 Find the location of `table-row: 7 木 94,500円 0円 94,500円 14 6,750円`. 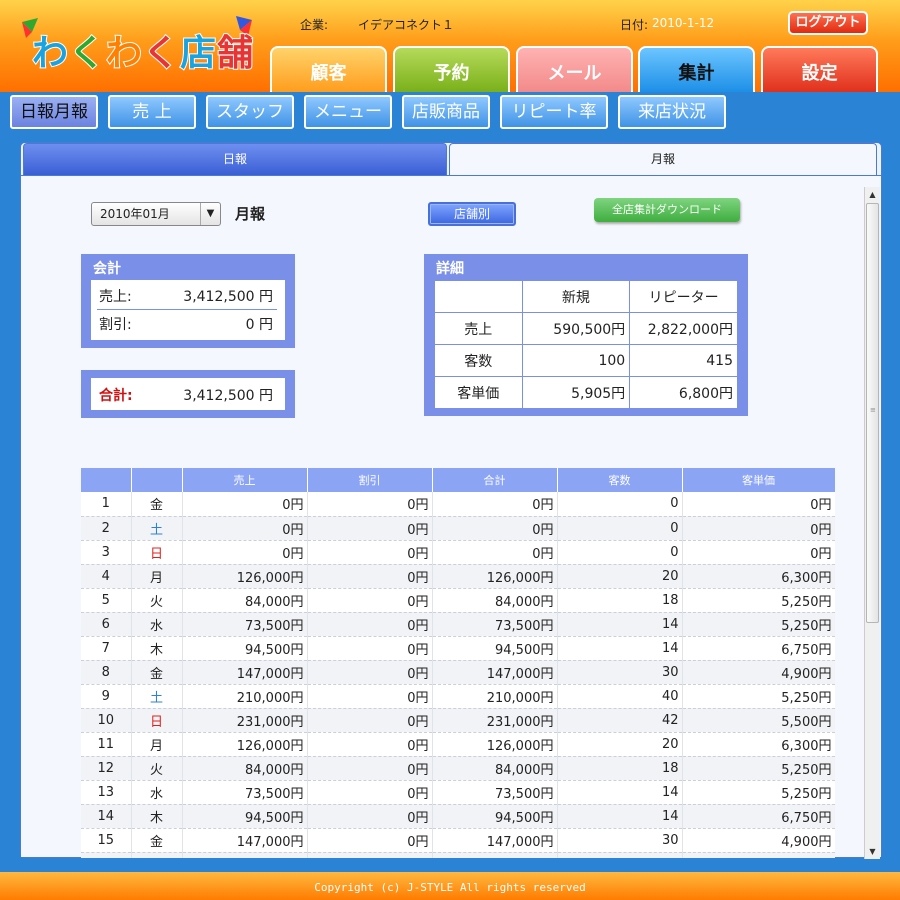

table-row: 7 木 94,500円 0円 94,500円 14 6,750円 is located at coordinates (458, 648).